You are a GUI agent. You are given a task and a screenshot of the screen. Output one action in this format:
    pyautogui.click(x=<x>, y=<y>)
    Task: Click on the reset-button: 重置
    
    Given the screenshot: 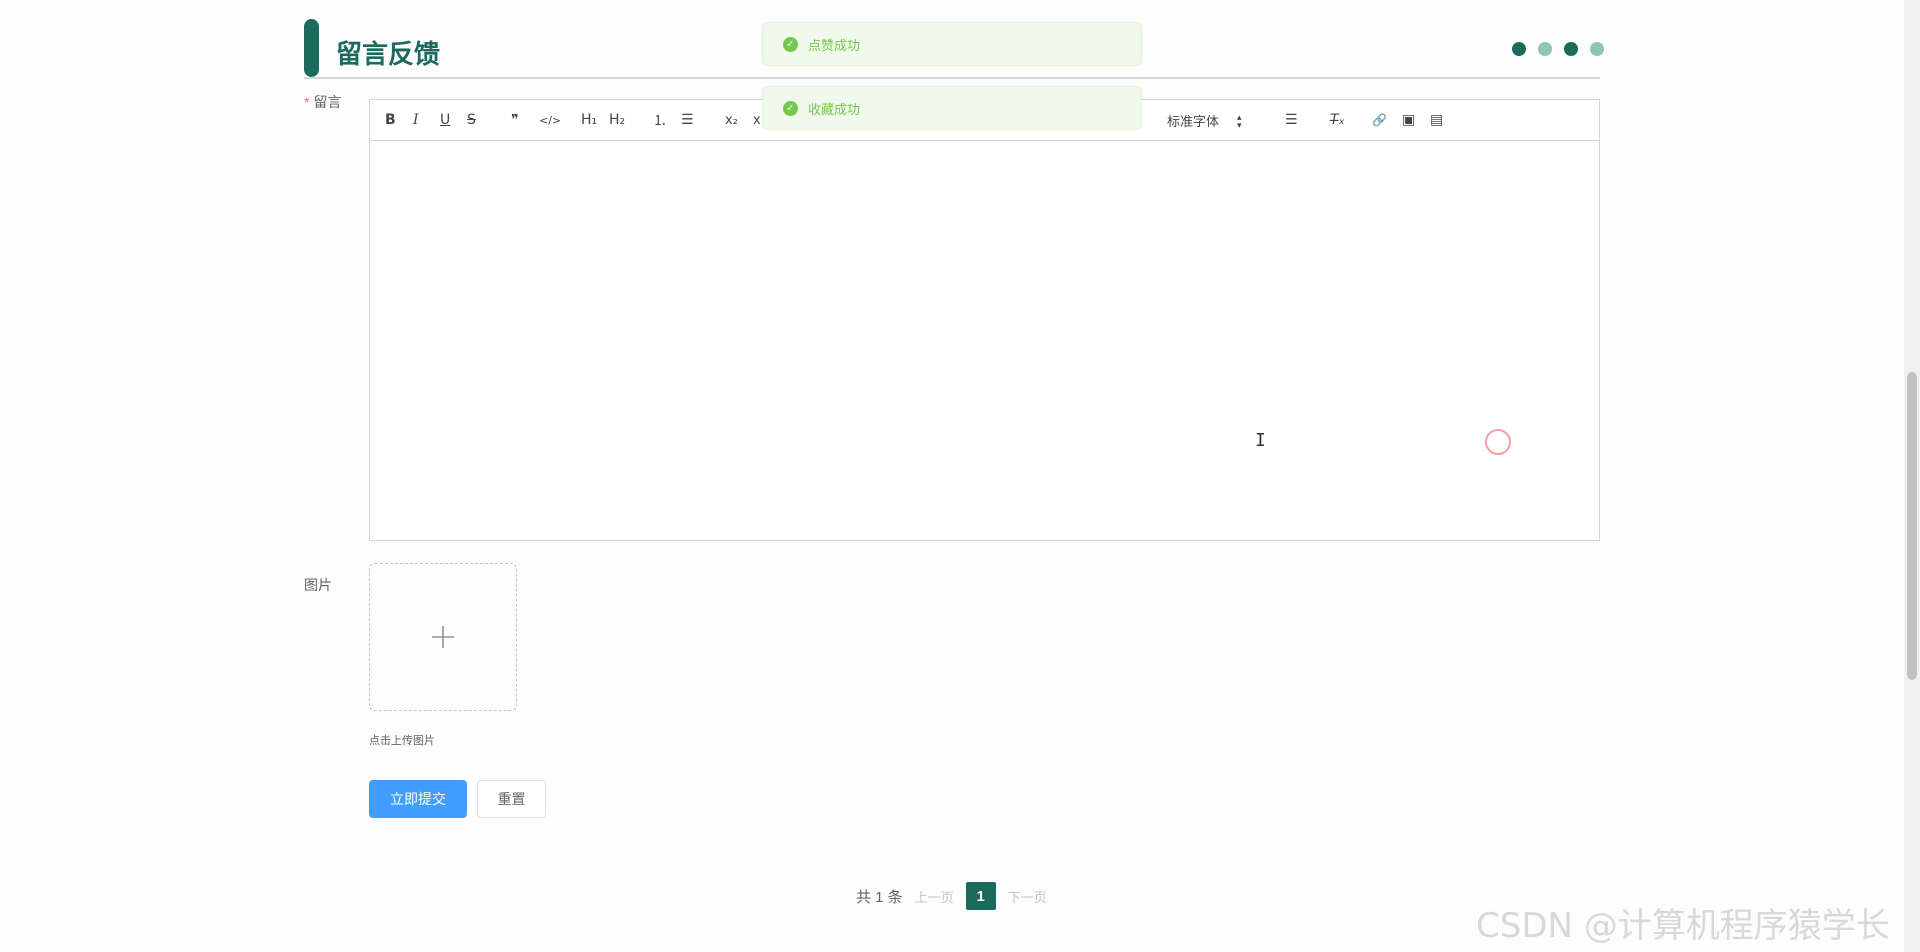 What is the action you would take?
    pyautogui.click(x=511, y=799)
    